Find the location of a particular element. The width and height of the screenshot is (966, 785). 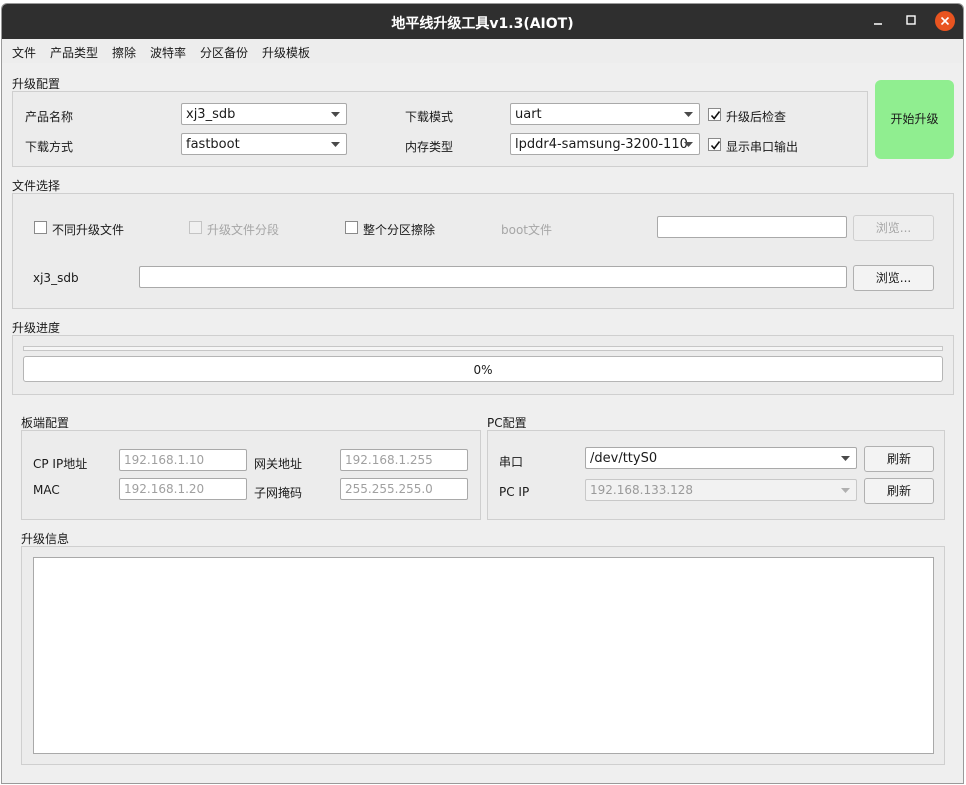

full-partition-erase-checkbox is located at coordinates (351, 227).